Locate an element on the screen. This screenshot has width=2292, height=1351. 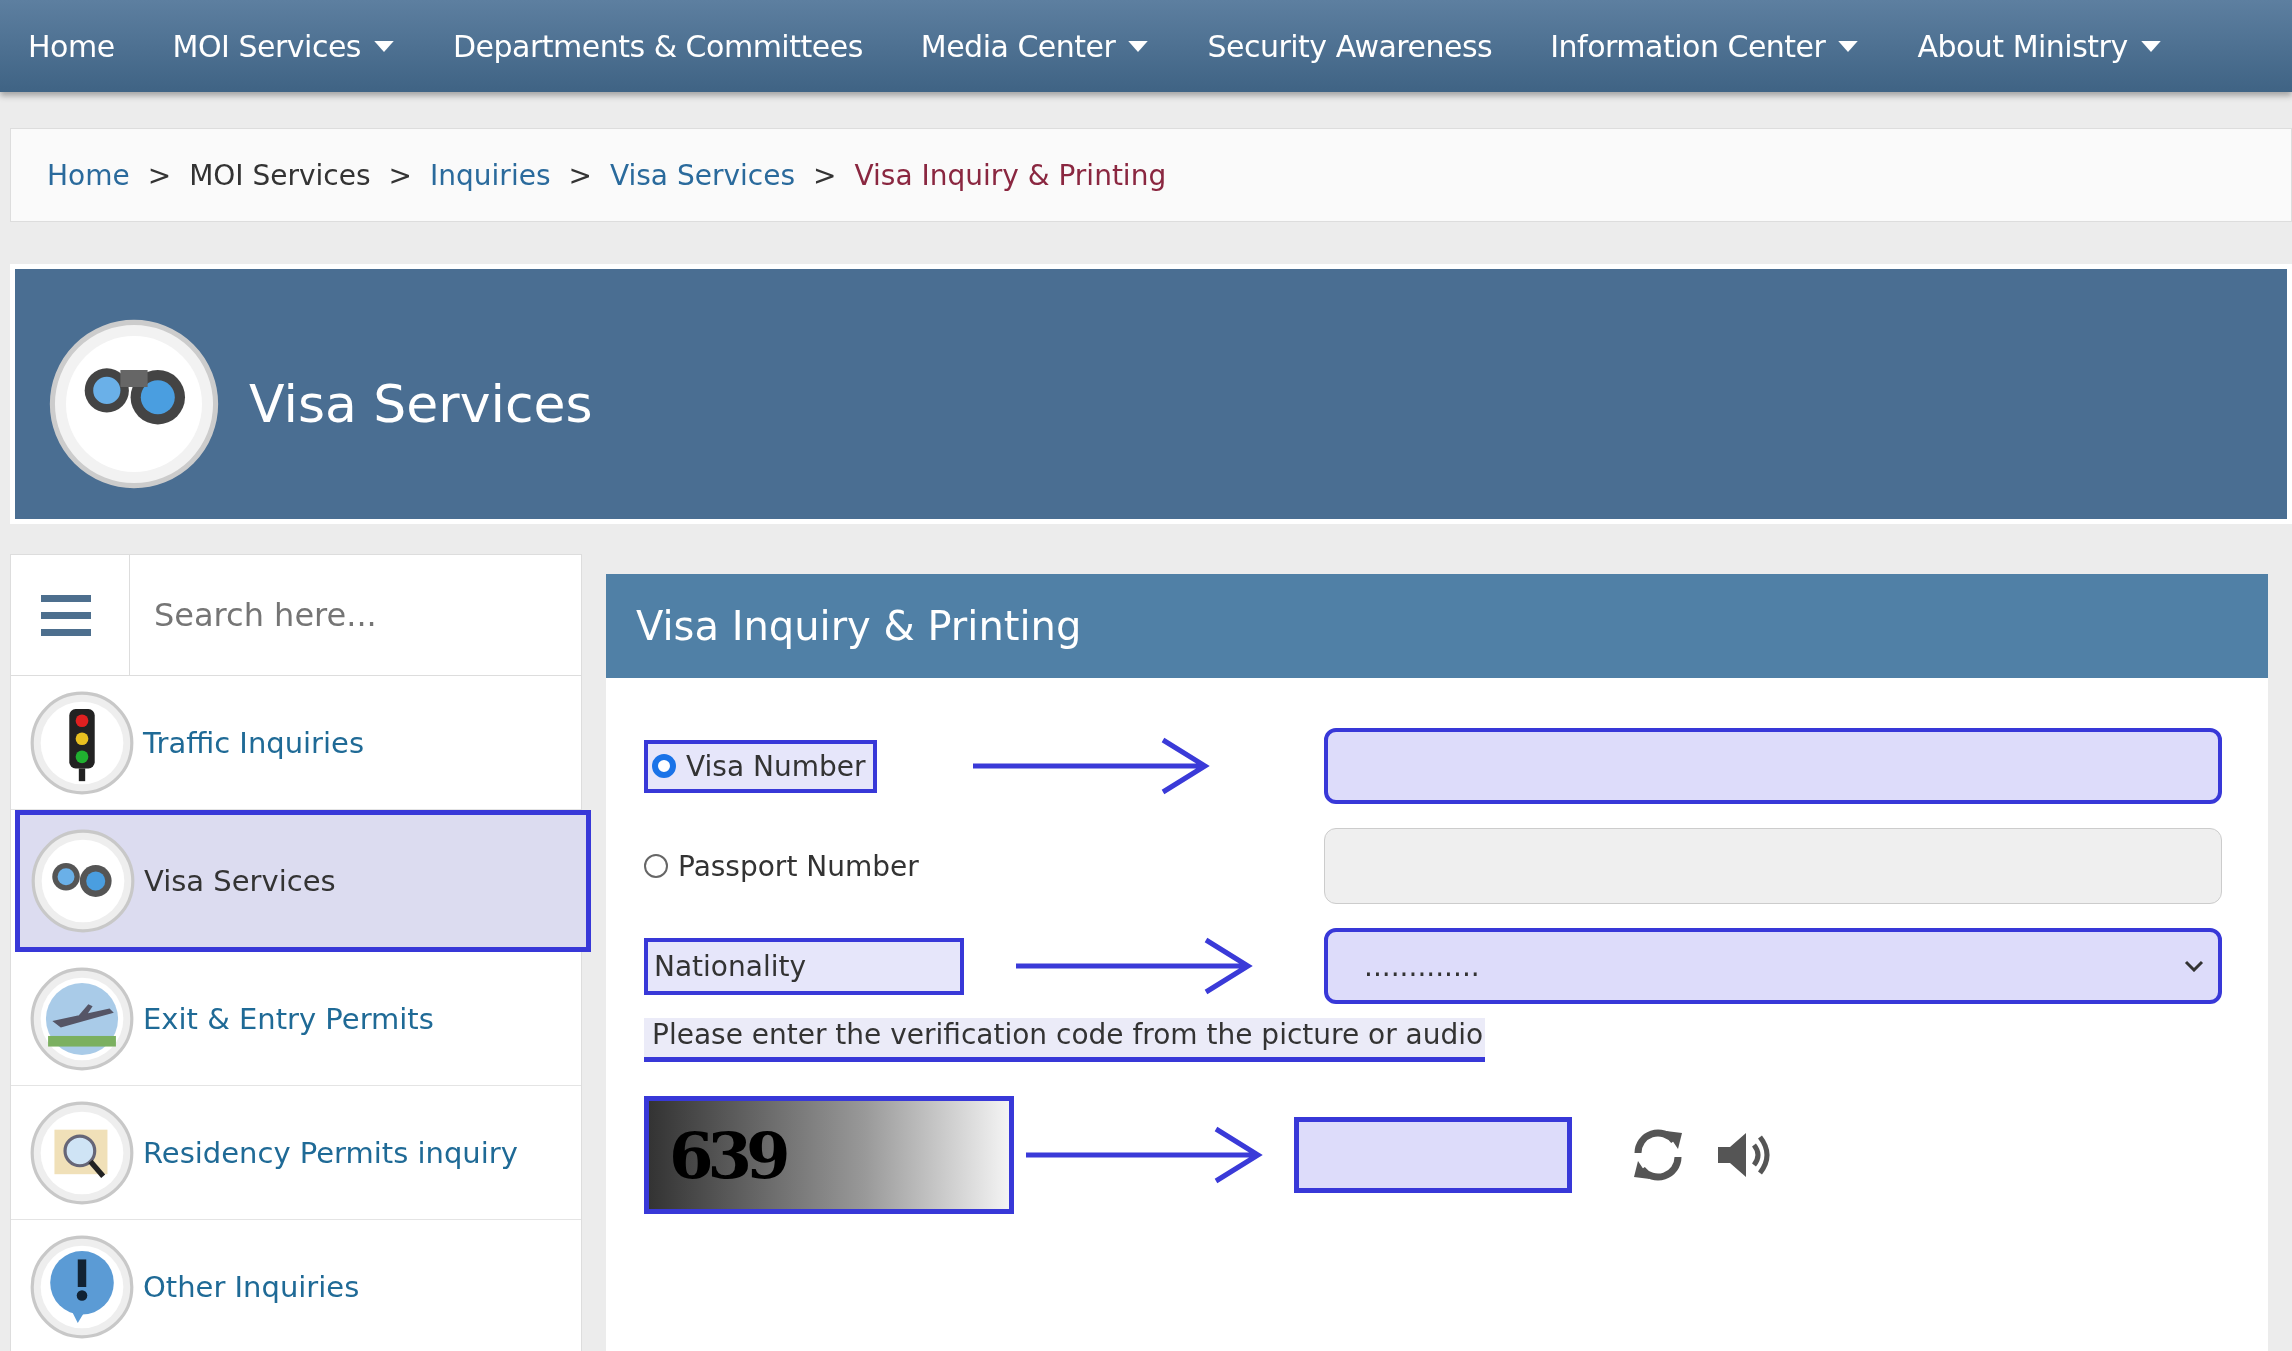
radio-option: Passport Number is located at coordinates (809, 866).